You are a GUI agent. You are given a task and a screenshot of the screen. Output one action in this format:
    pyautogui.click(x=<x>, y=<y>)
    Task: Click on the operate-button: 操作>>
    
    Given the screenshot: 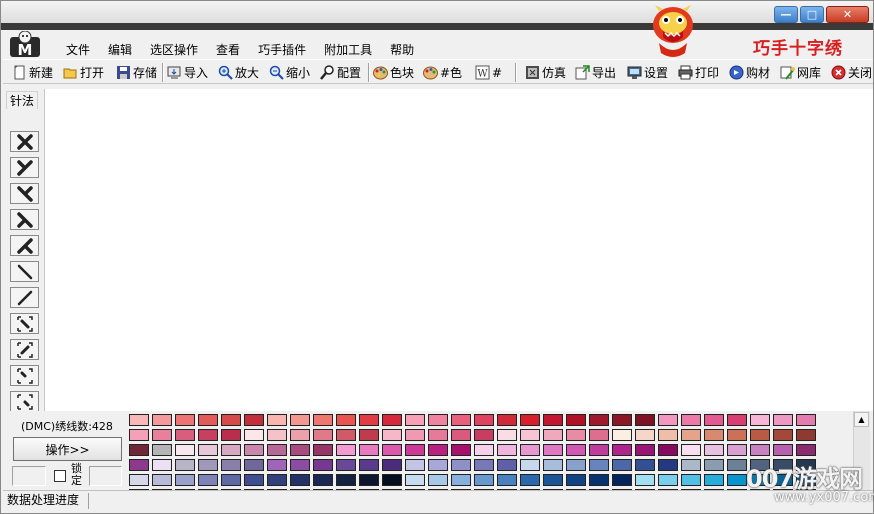 What is the action you would take?
    pyautogui.click(x=67, y=449)
    